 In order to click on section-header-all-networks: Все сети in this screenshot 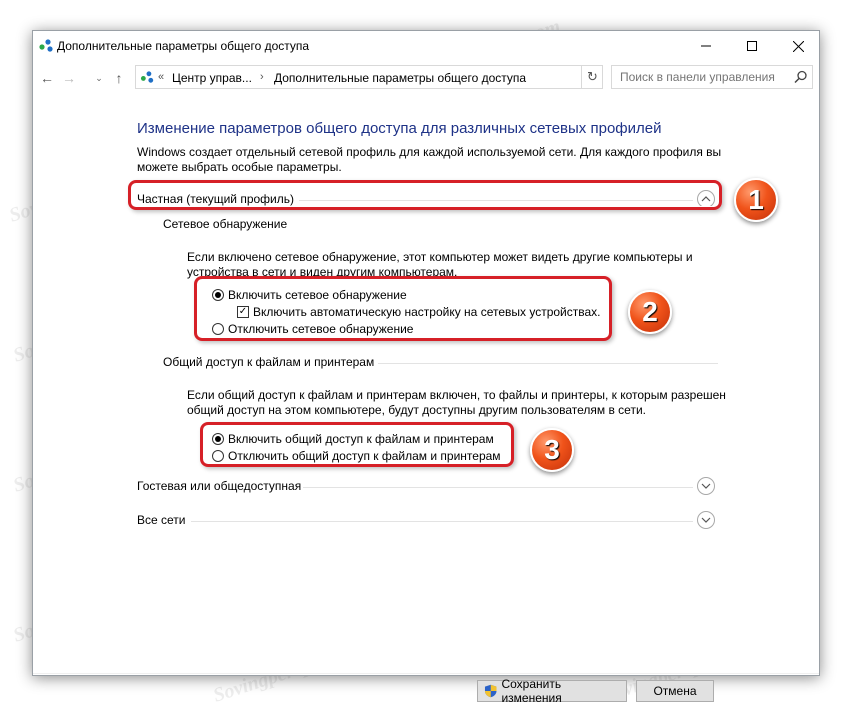, I will do `click(161, 520)`.